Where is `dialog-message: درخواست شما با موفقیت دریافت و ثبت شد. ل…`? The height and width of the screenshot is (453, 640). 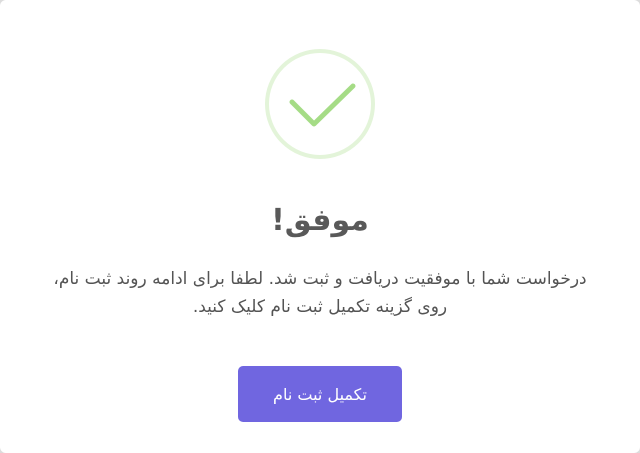
dialog-message: درخواست شما با موفقیت دریافت و ثبت شد. ل… is located at coordinates (320, 293).